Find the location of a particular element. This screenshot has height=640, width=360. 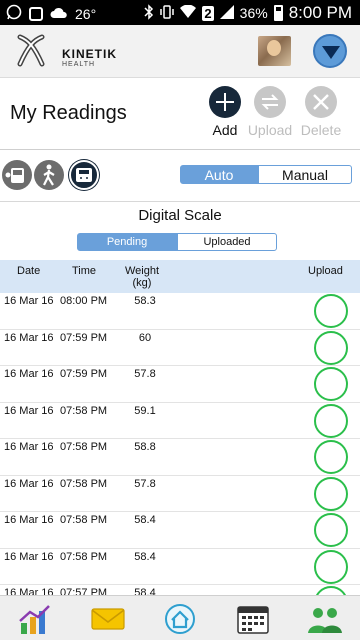

table-row: 16 Mar 16 07:59 PM 60 is located at coordinates (180, 348).